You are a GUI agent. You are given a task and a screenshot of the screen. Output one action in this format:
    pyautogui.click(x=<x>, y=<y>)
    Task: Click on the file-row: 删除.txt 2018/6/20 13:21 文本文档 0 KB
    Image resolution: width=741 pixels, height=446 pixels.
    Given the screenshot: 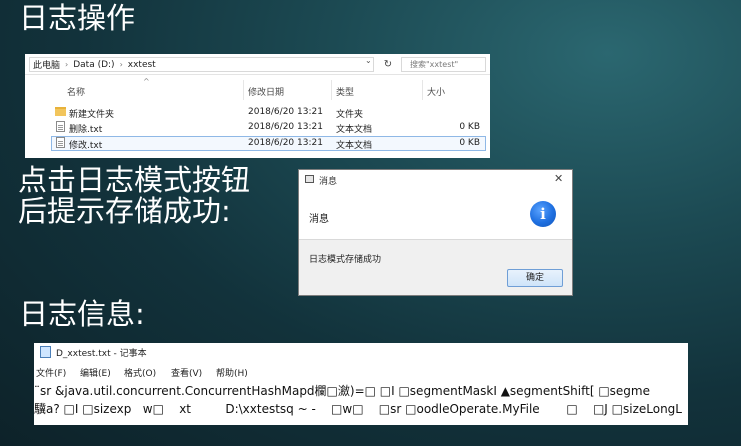 What is the action you would take?
    pyautogui.click(x=257, y=127)
    